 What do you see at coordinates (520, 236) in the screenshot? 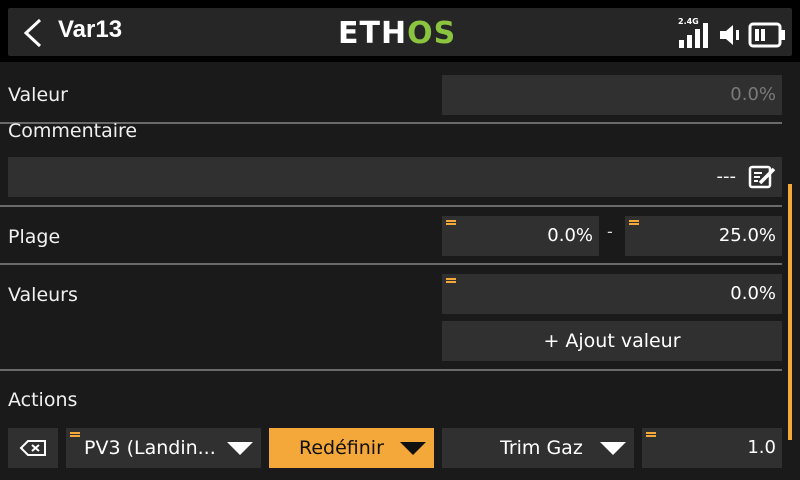
I see `plage-min-field: 0.0%` at bounding box center [520, 236].